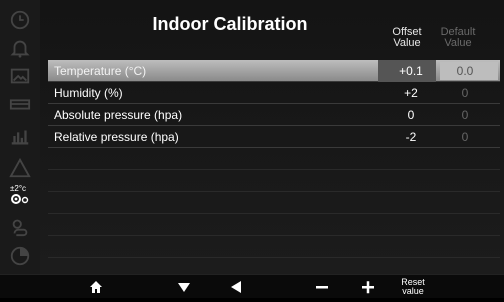  What do you see at coordinates (411, 115) in the screenshot?
I see `offset-value: 0` at bounding box center [411, 115].